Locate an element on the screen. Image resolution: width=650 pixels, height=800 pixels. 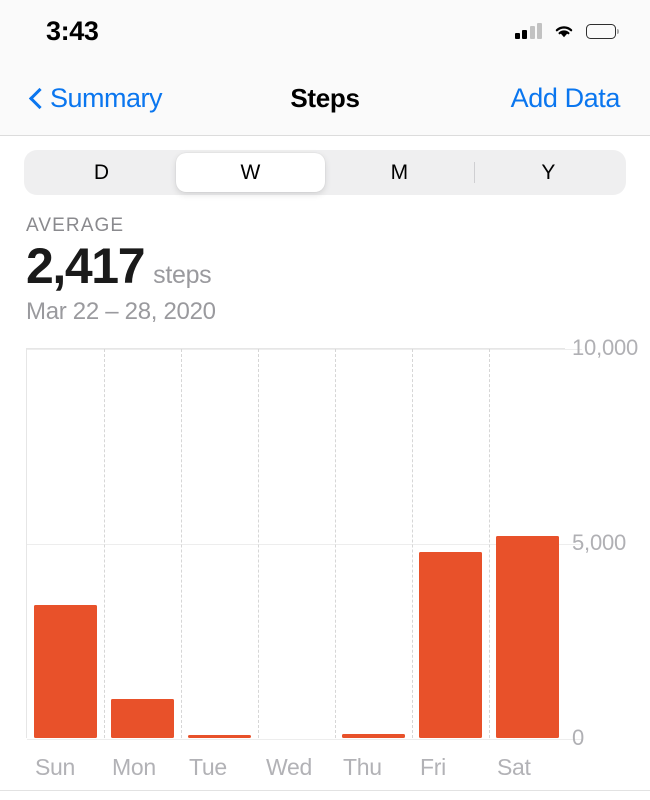
status-bar: 3:43 is located at coordinates (325, 31).